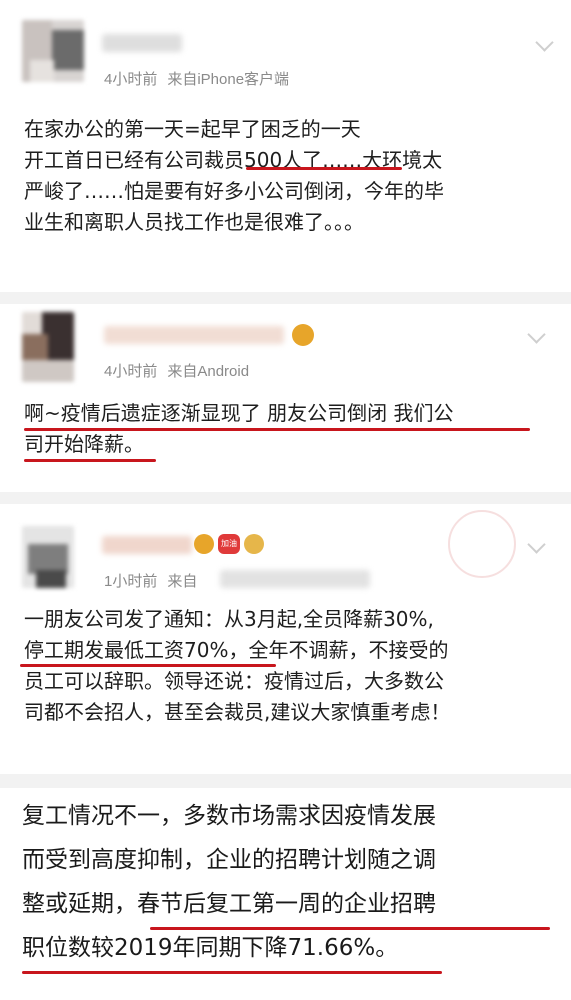  What do you see at coordinates (237, 712) in the screenshot?
I see `post-line: 司都不会招人，甚至会裁员,建议大家慎重考虑！` at bounding box center [237, 712].